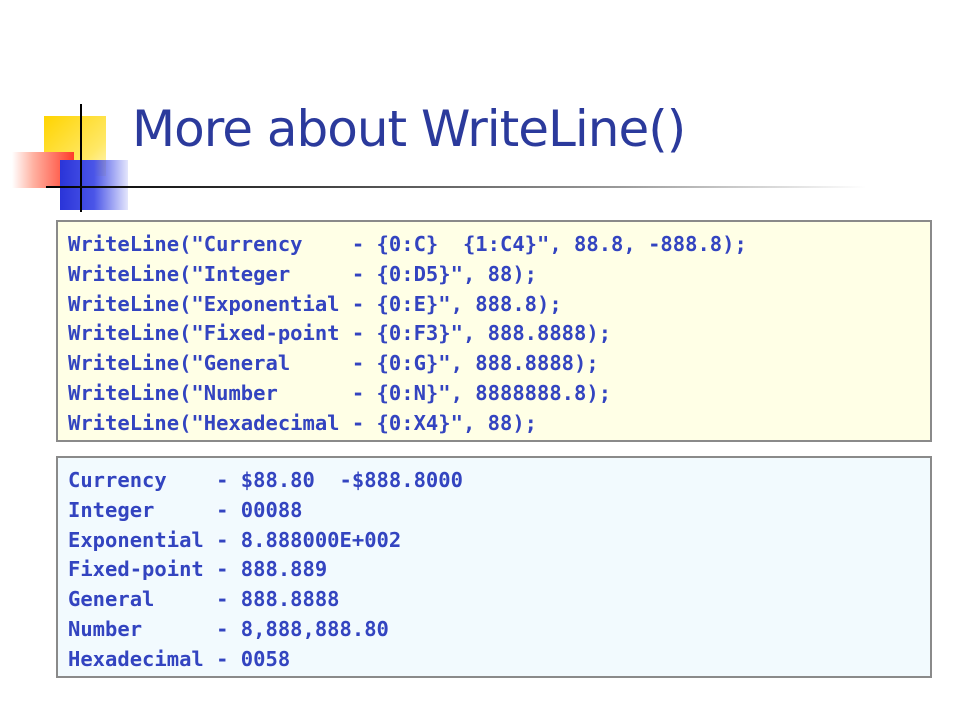  I want to click on decor-vertical-line, so click(81, 158).